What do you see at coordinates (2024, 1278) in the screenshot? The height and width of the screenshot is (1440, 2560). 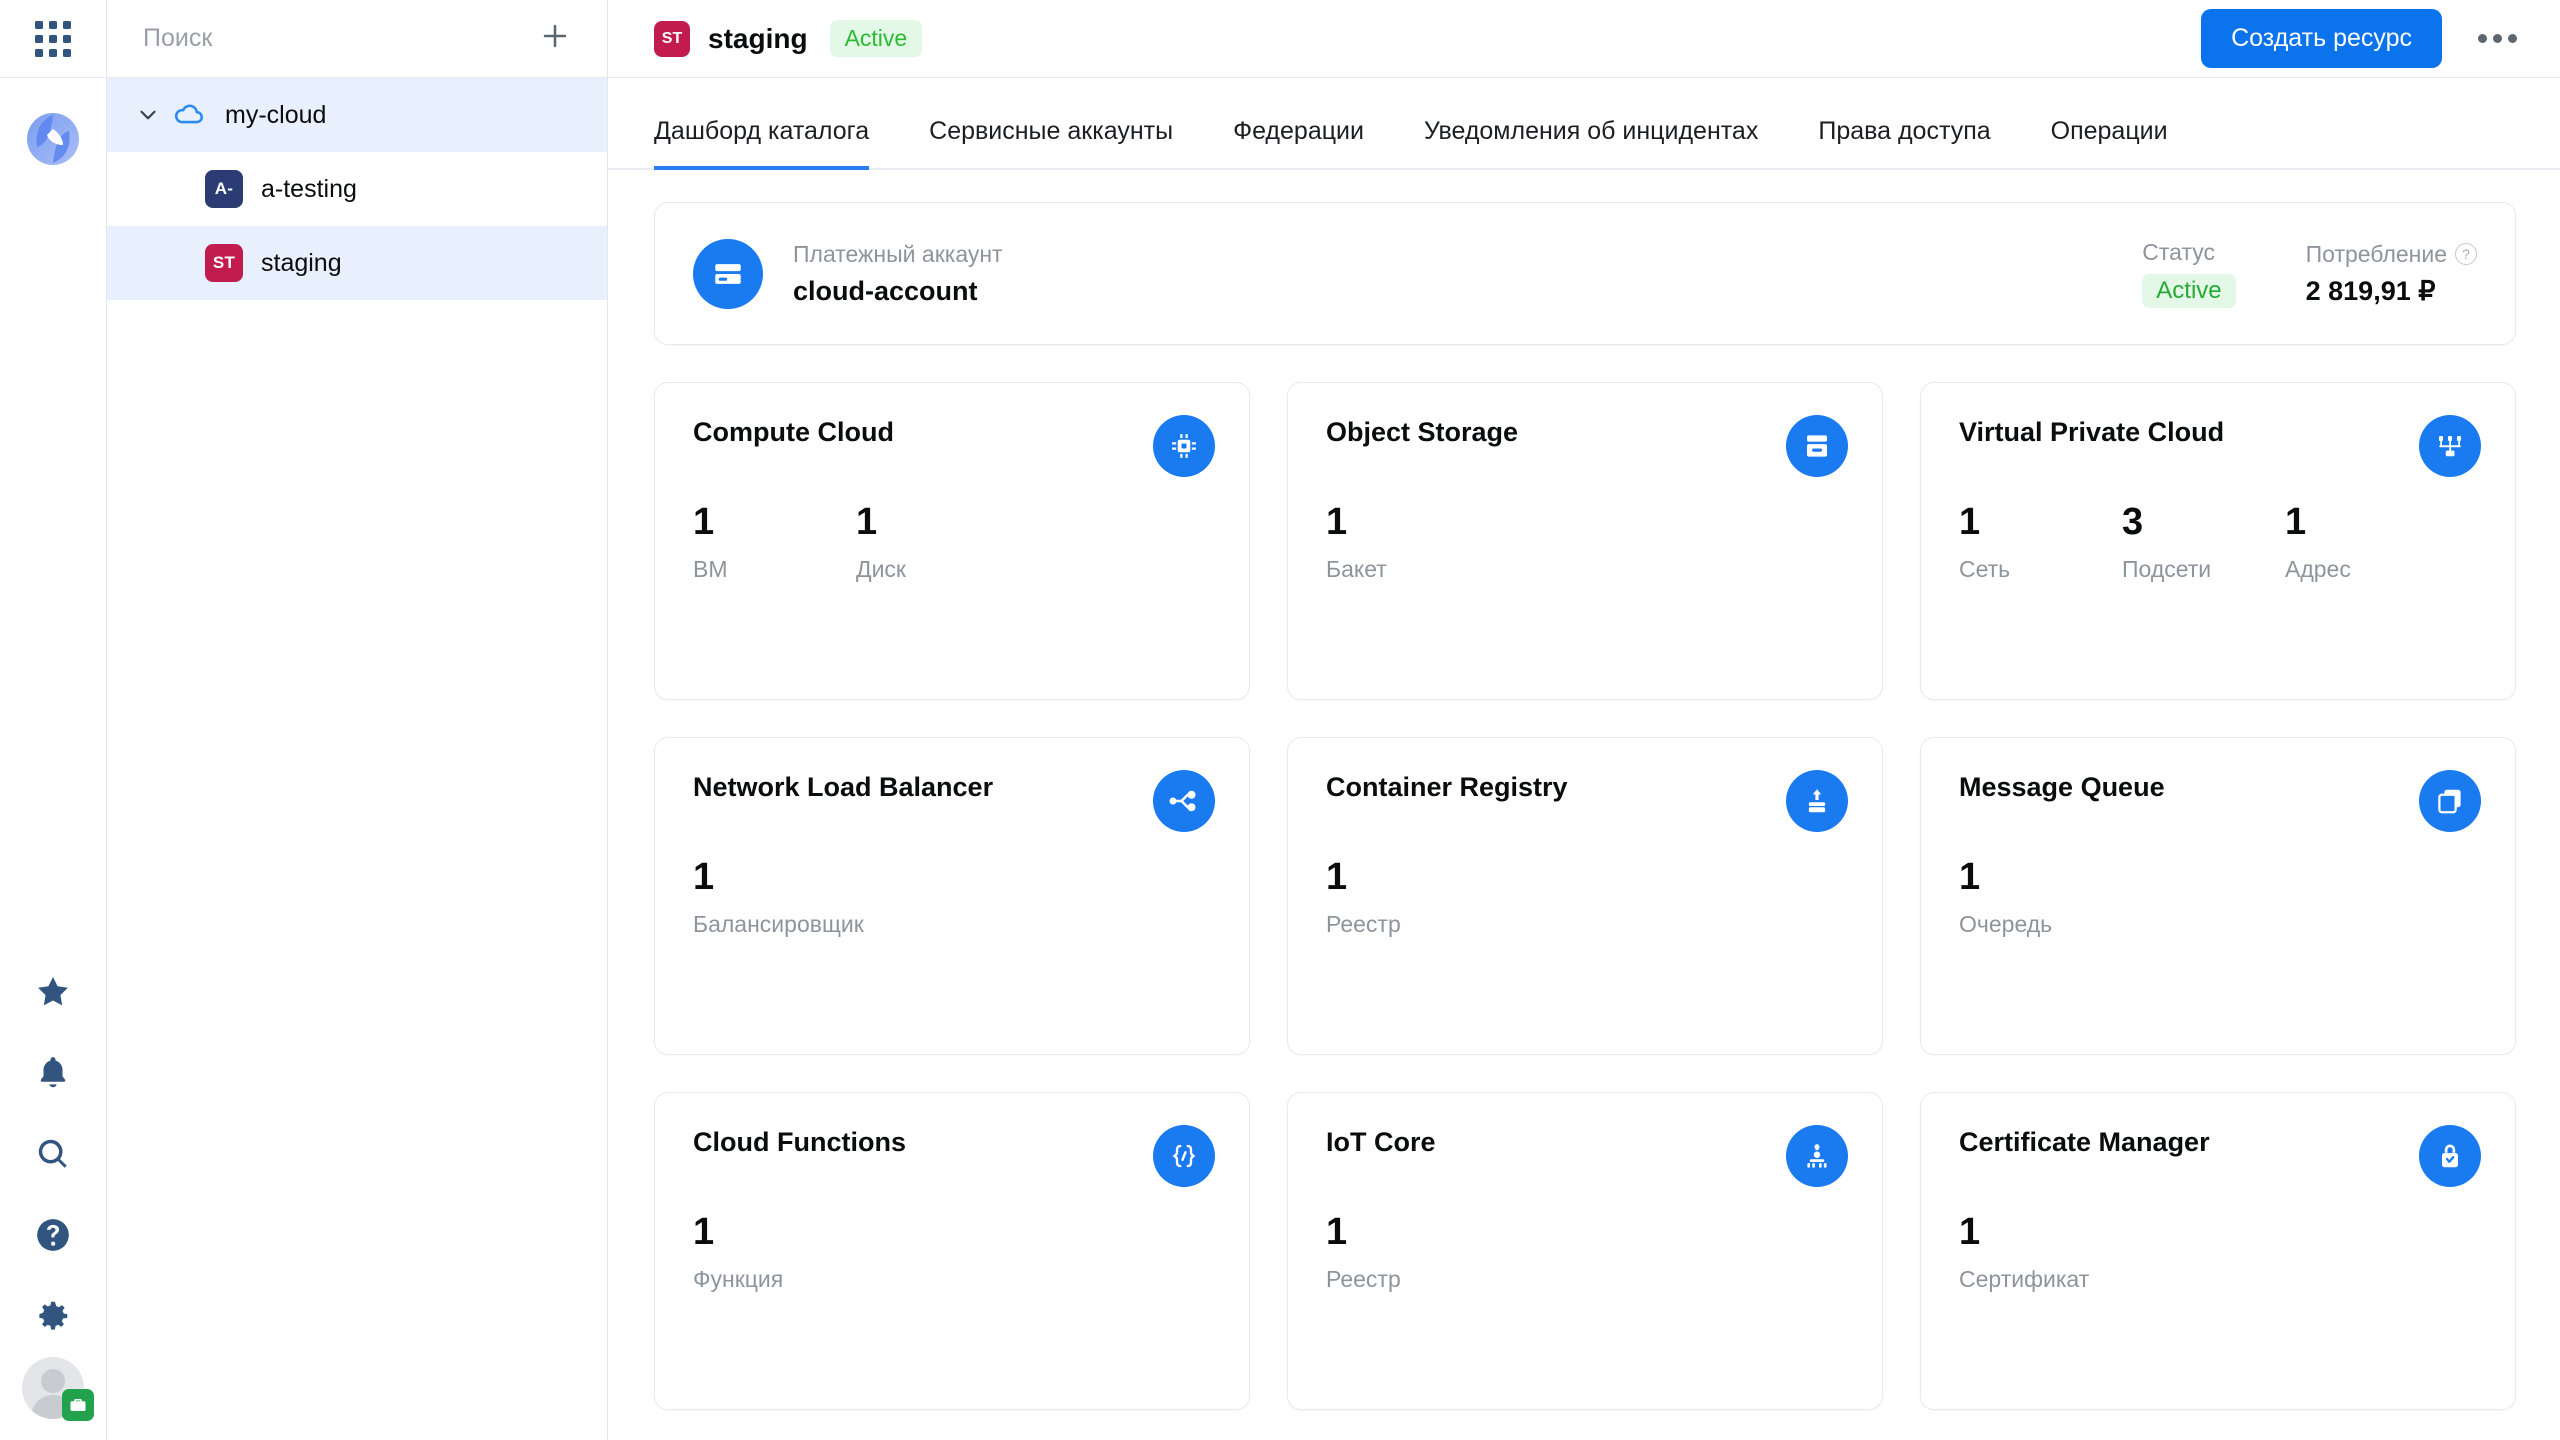 I see `stat-label: Сертификат` at bounding box center [2024, 1278].